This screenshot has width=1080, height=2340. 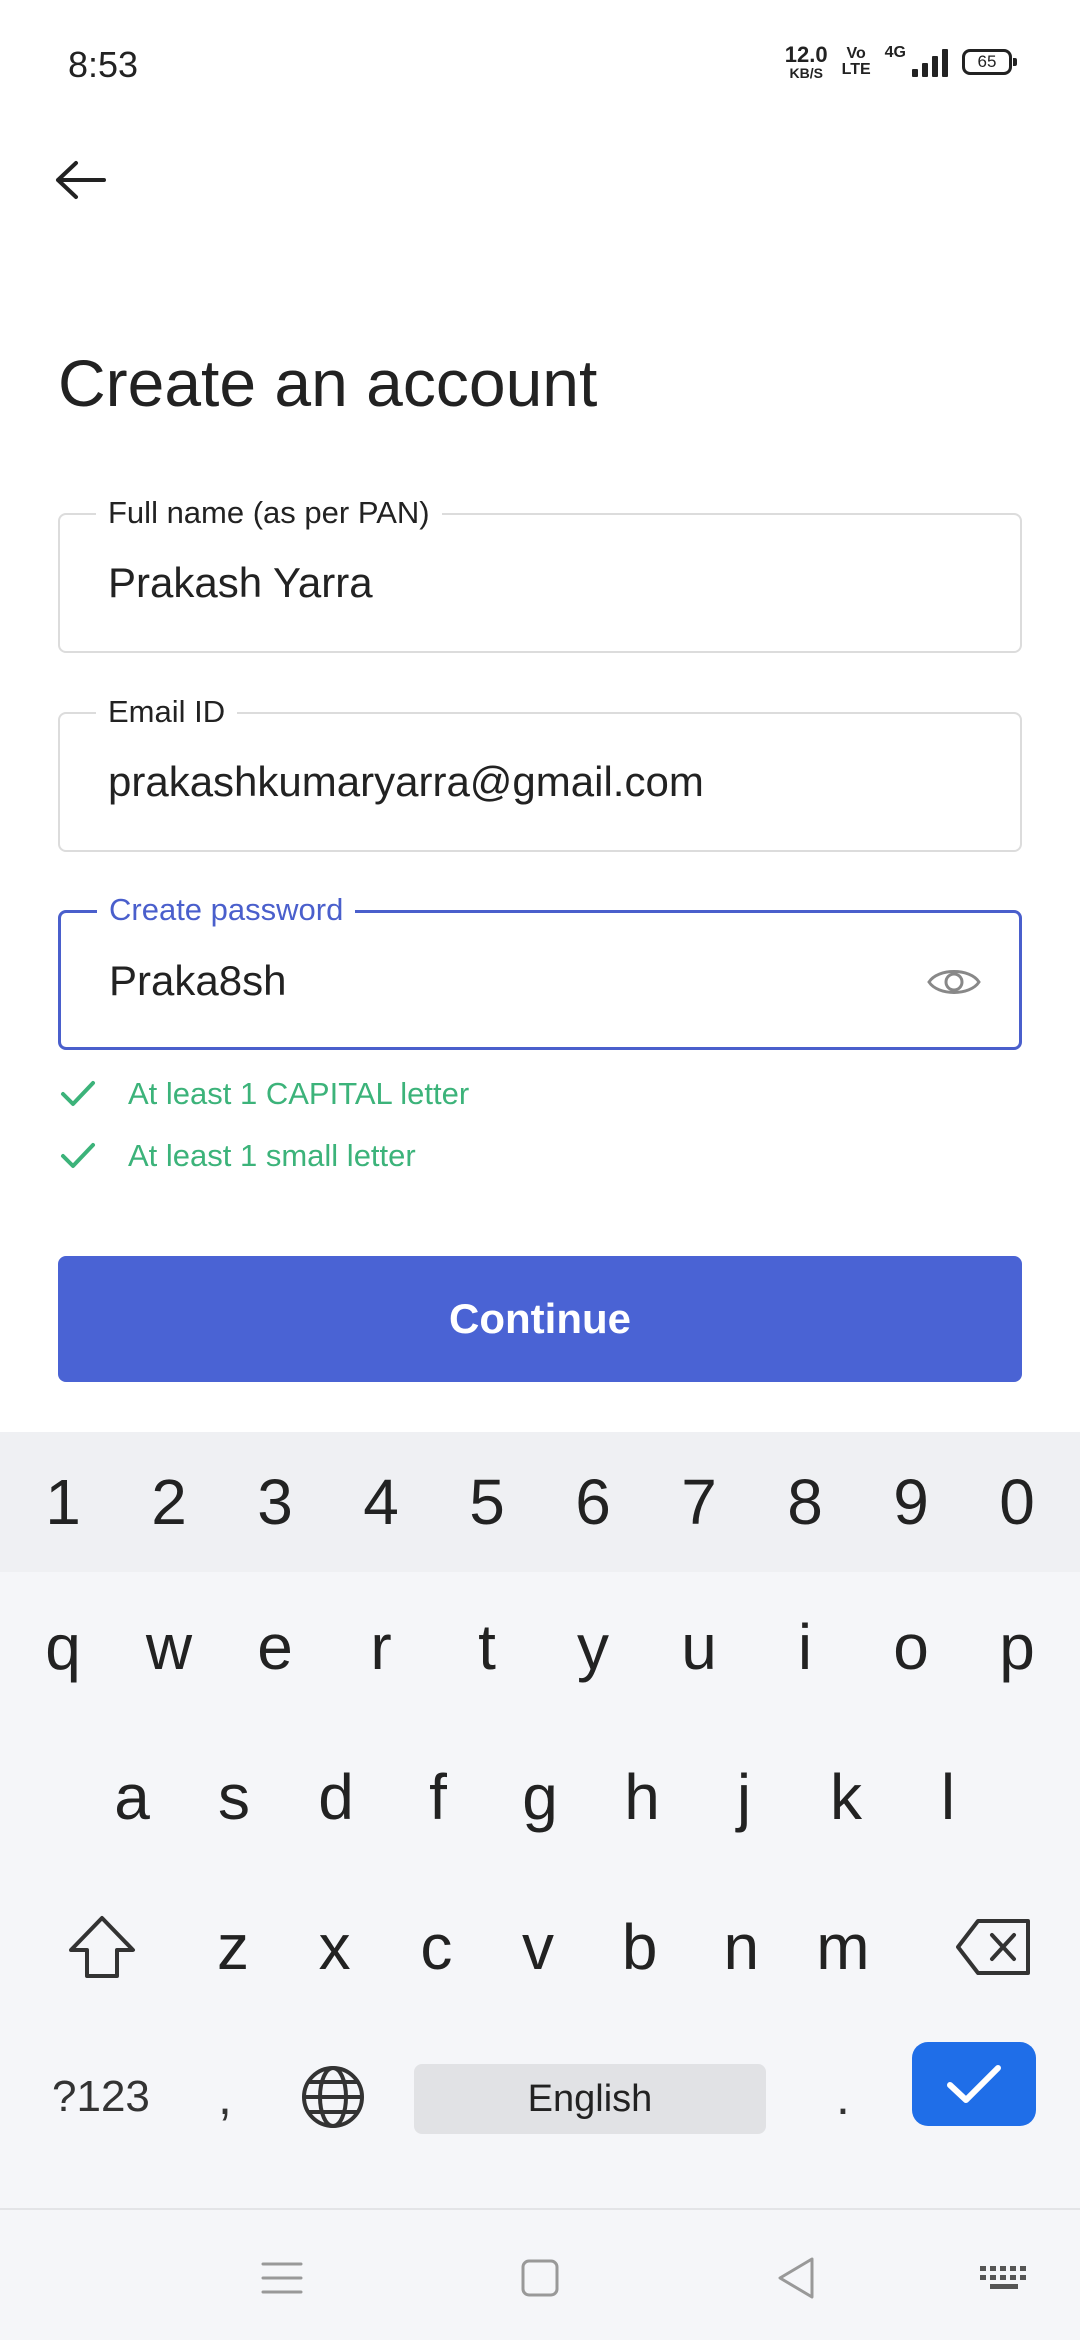 What do you see at coordinates (805, 1502) in the screenshot?
I see `key-8: 8` at bounding box center [805, 1502].